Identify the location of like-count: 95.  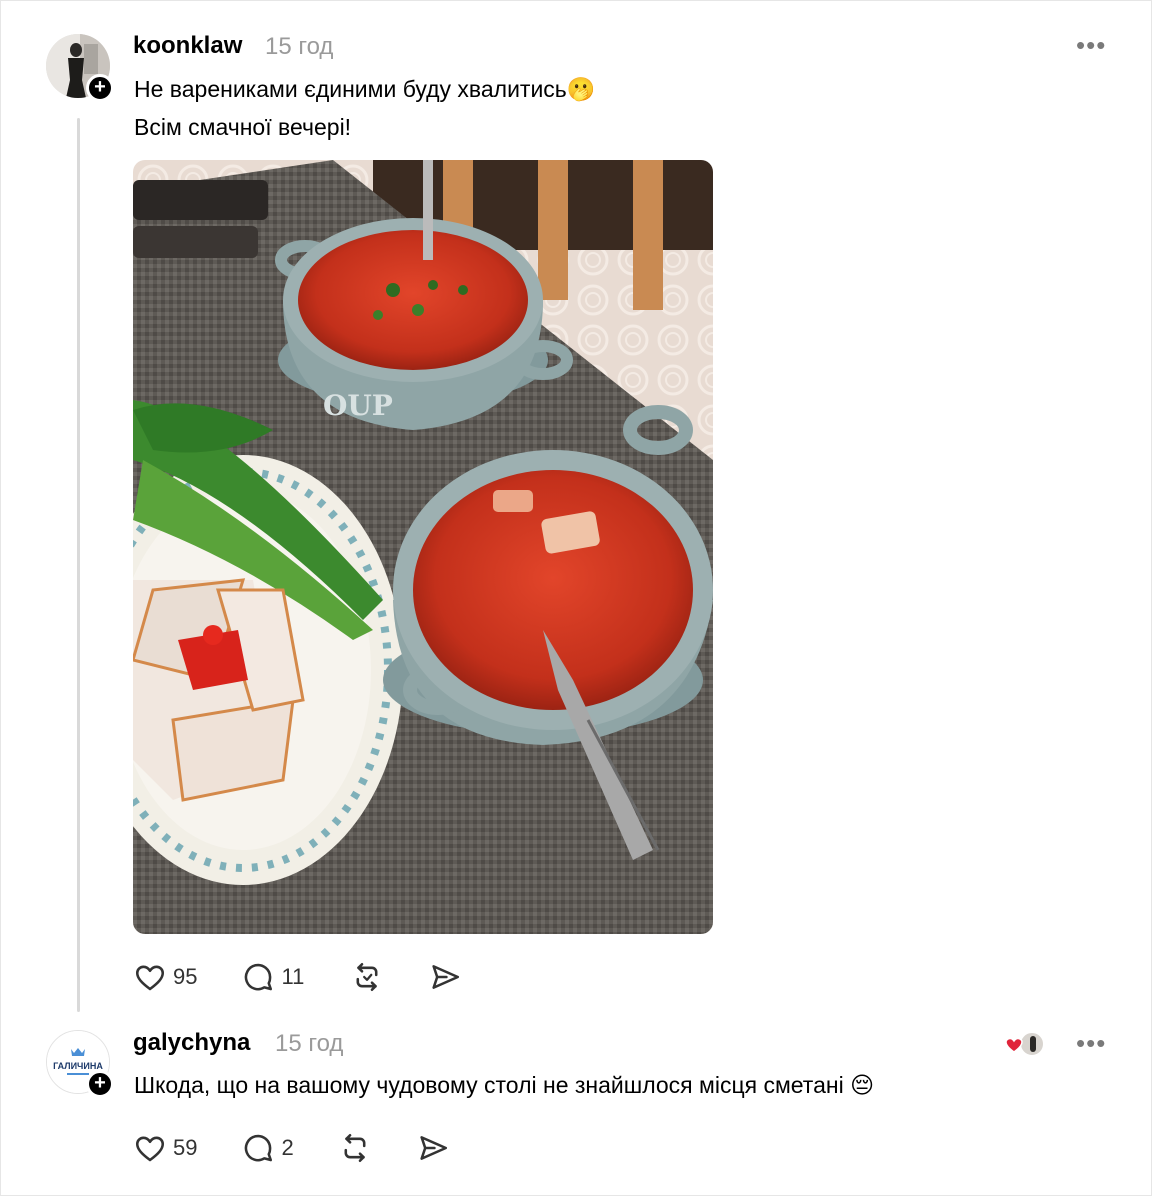
(185, 976).